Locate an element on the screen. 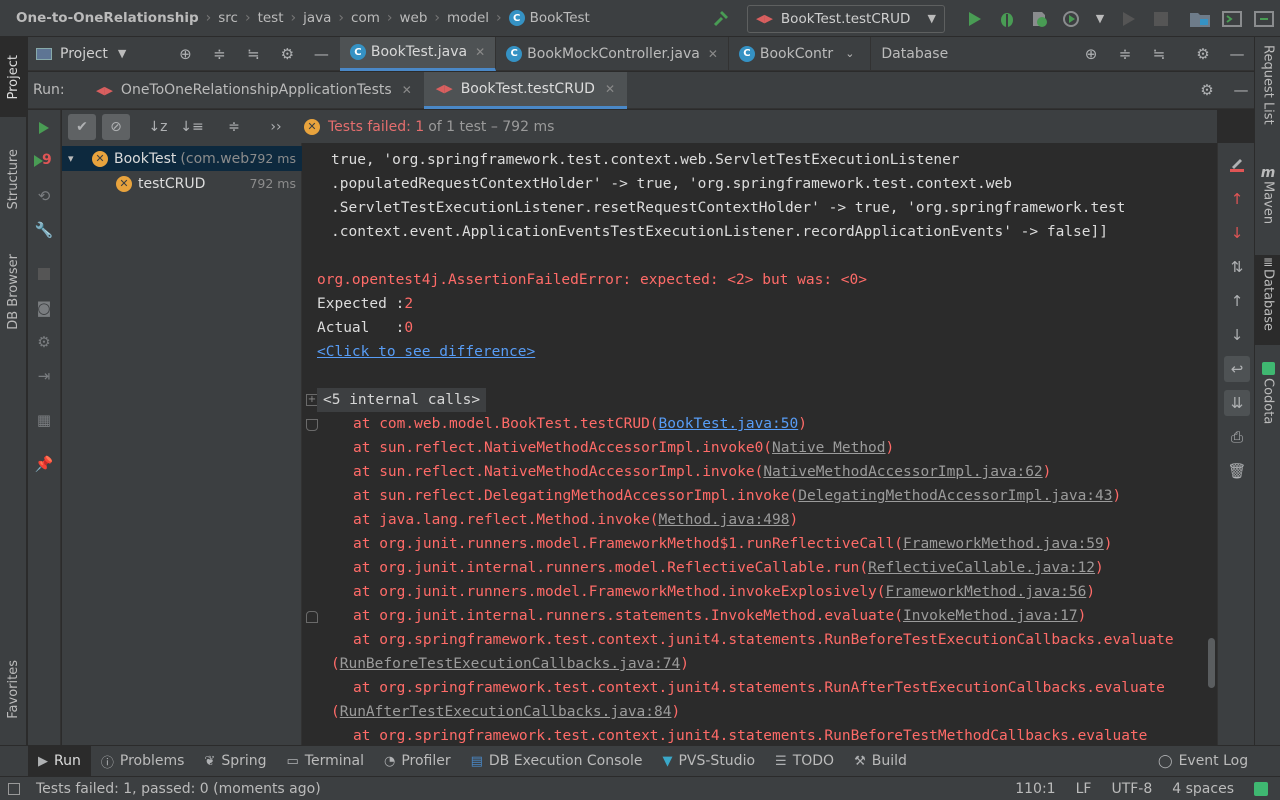  source-link: RunBeforeTestExecutionCallbacks.java:74 is located at coordinates (510, 664).